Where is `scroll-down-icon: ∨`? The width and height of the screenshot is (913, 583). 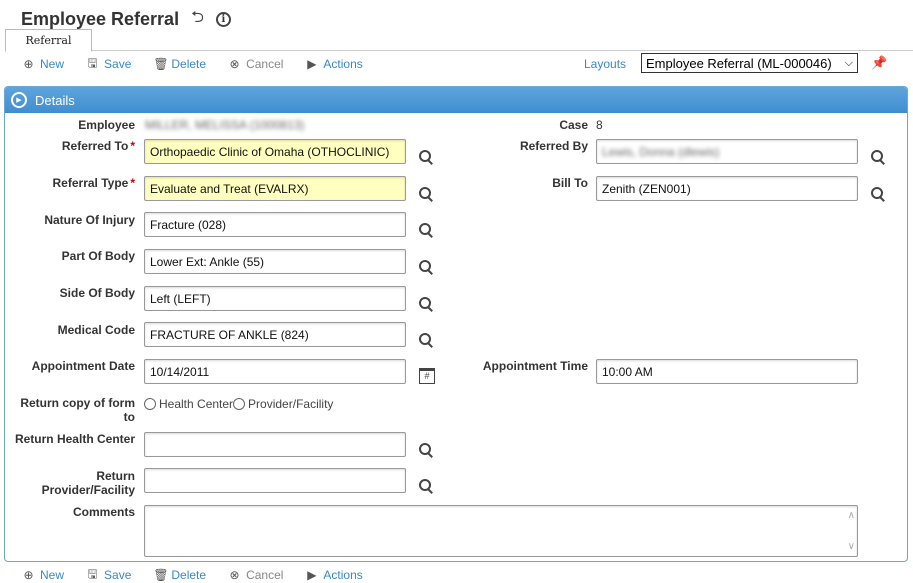
scroll-down-icon: ∨ is located at coordinates (851, 546).